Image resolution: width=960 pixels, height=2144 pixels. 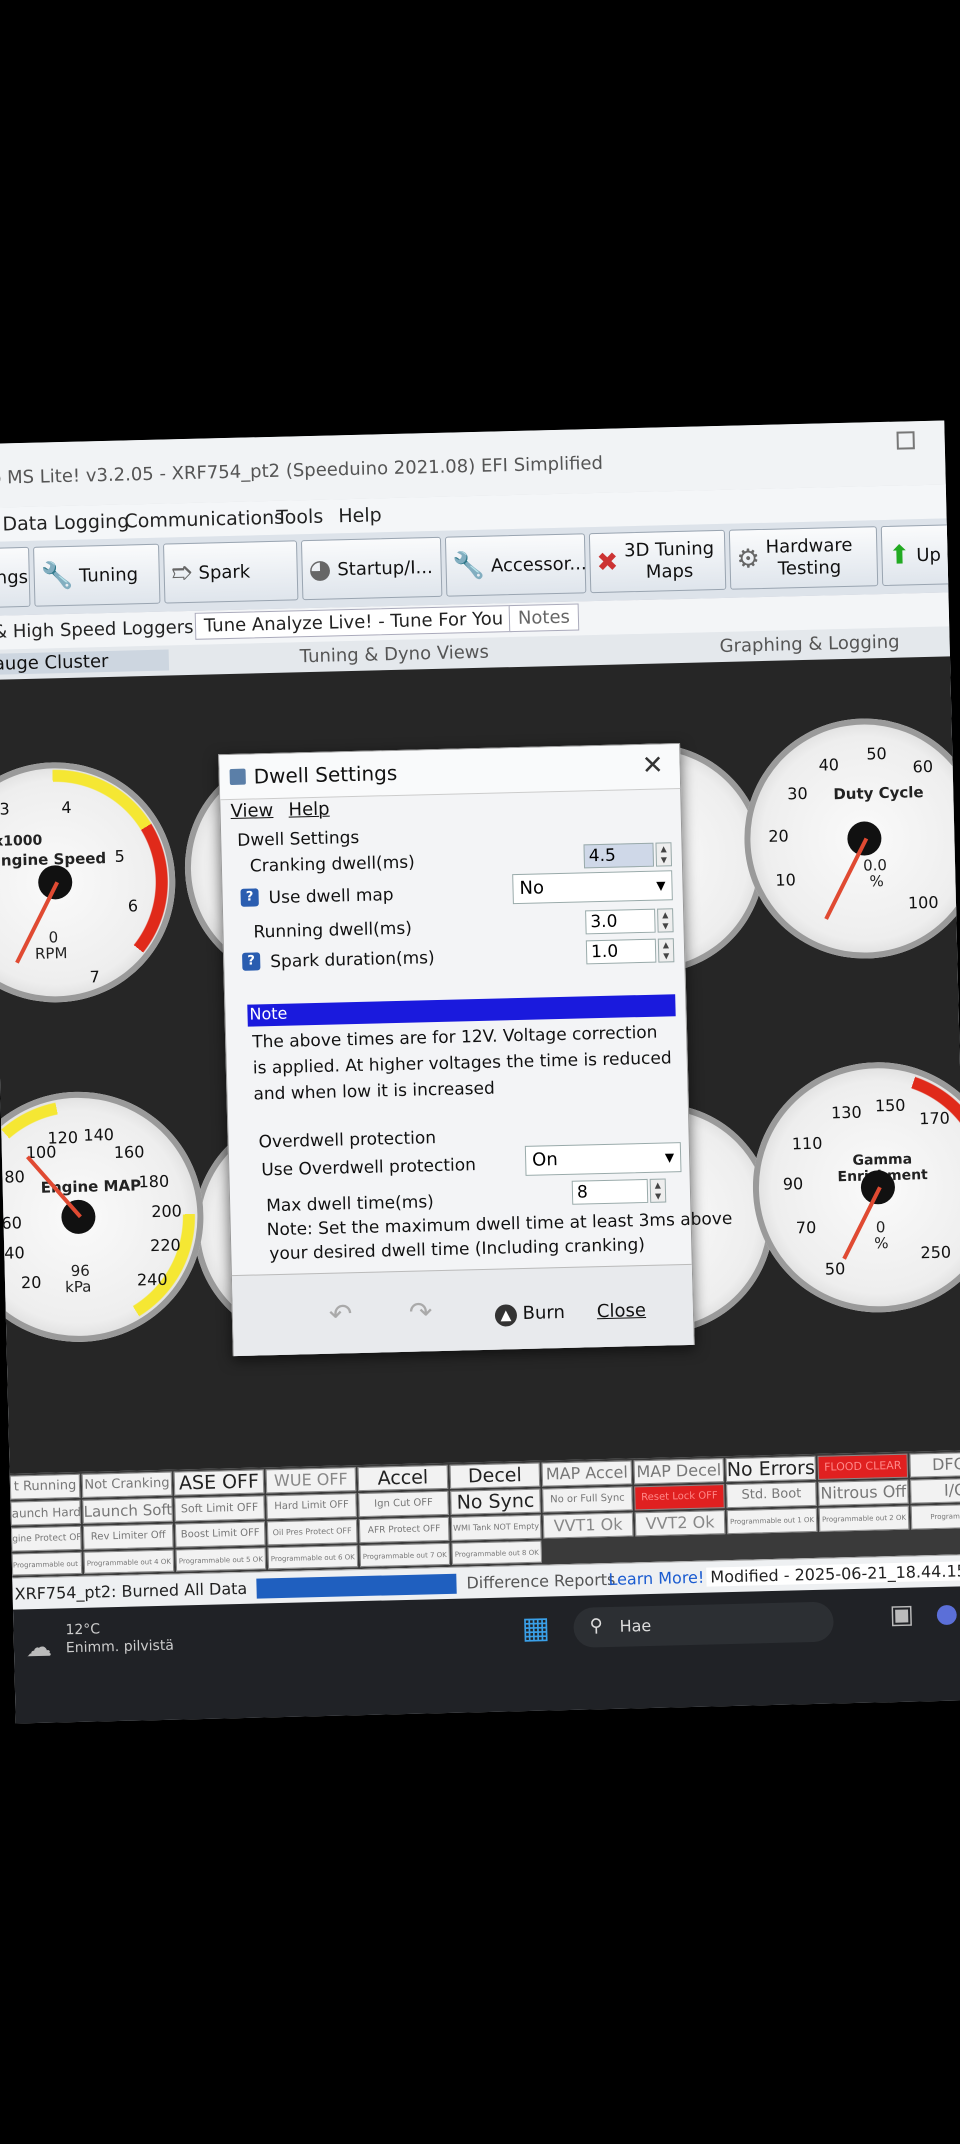 What do you see at coordinates (535, 1628) in the screenshot?
I see `windows-start-icon: ▦` at bounding box center [535, 1628].